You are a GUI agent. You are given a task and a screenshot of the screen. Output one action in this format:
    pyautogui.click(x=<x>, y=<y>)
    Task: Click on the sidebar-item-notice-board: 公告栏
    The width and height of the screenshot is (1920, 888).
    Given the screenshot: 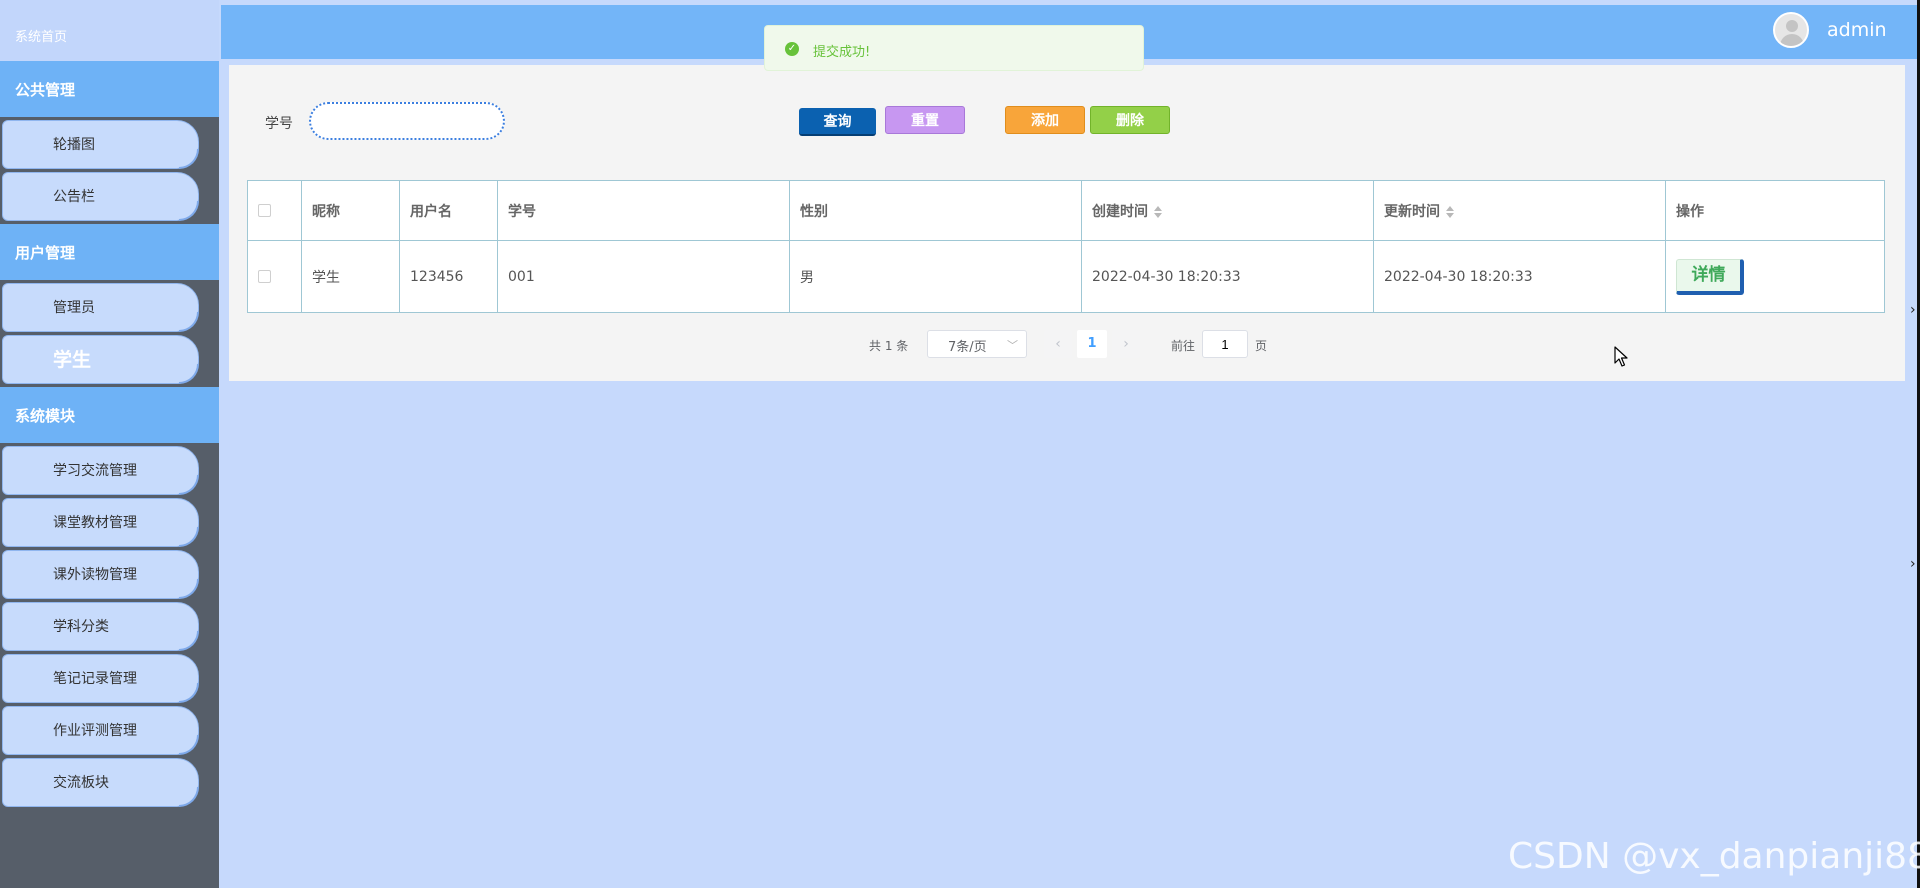 What is the action you would take?
    pyautogui.click(x=100, y=196)
    